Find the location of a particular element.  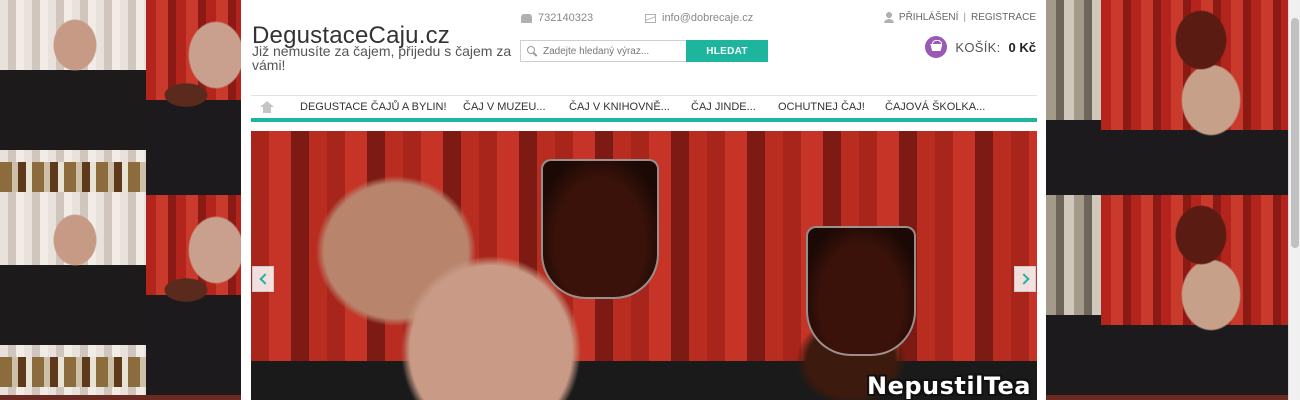

page-scrollbar is located at coordinates (1294, 200).